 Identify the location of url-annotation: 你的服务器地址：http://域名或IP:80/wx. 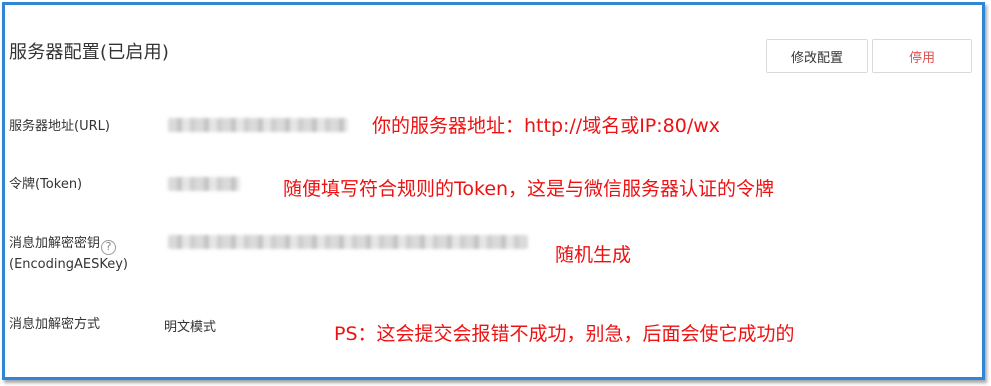
(546, 126).